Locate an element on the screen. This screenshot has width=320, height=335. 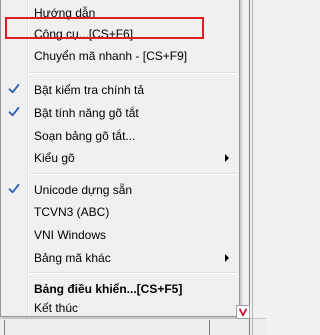
menu-item-label: Bật kiểm tra chính tả is located at coordinates (89, 90).